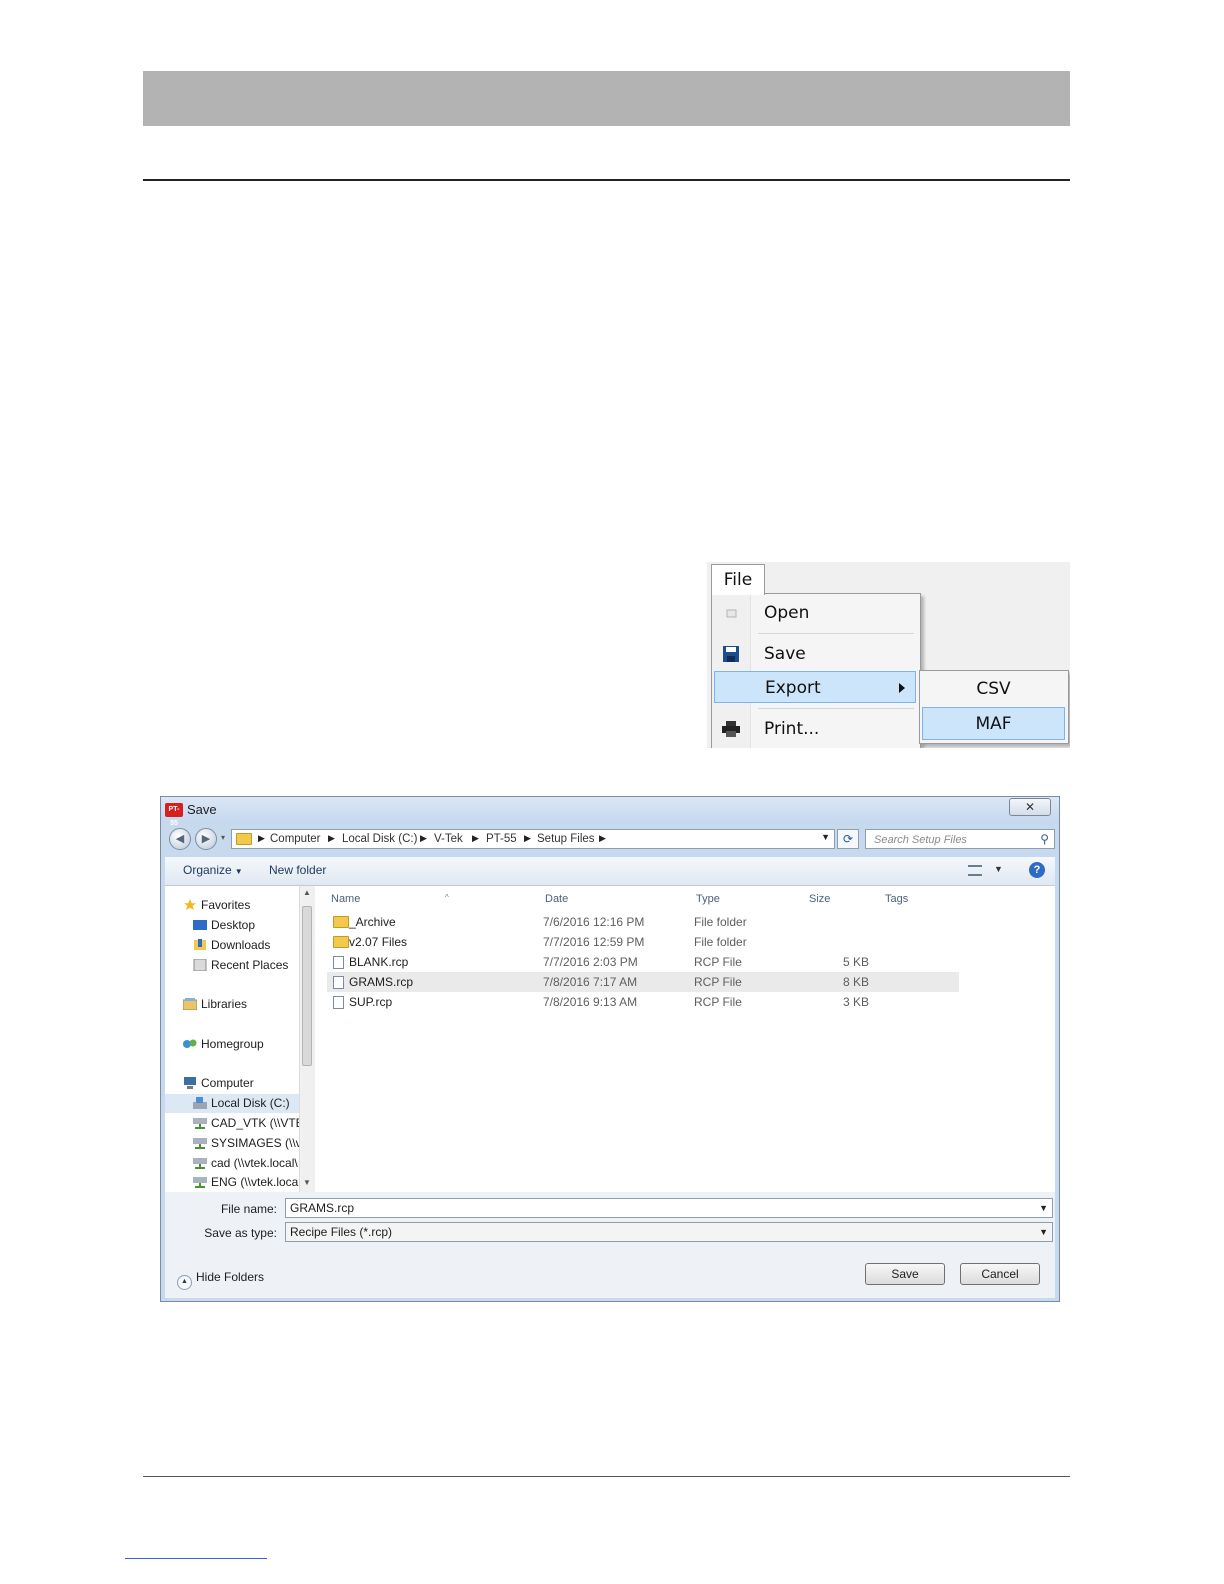 This screenshot has width=1224, height=1584. Describe the element at coordinates (718, 962) in the screenshot. I see `file-type: RCP File` at that location.